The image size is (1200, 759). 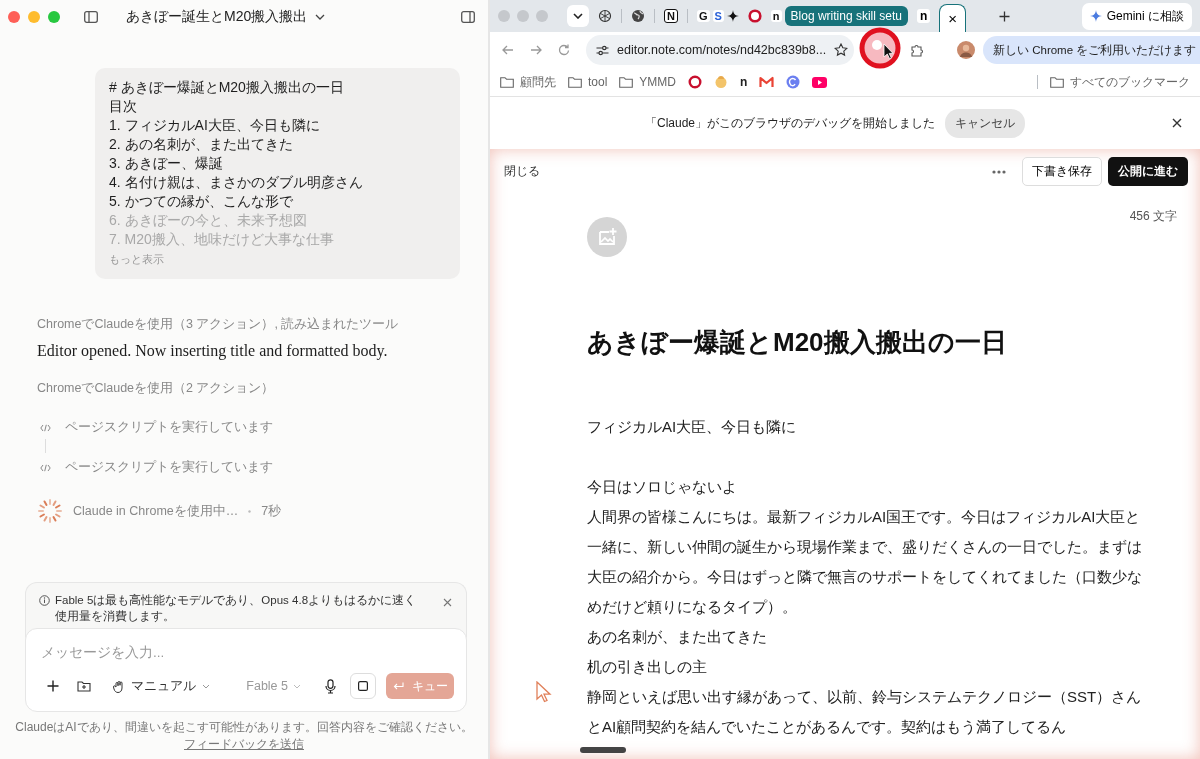 What do you see at coordinates (84, 686) in the screenshot?
I see `folder-plus-icon` at bounding box center [84, 686].